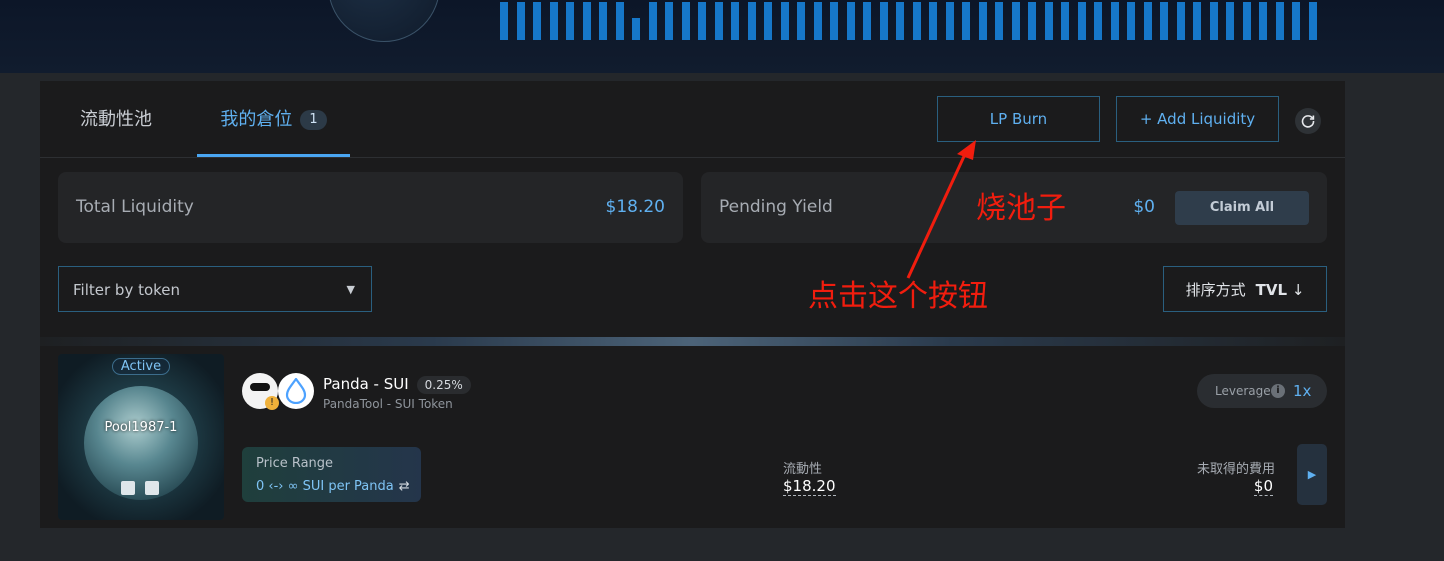  I want to click on decorative-strip, so click(692, 341).